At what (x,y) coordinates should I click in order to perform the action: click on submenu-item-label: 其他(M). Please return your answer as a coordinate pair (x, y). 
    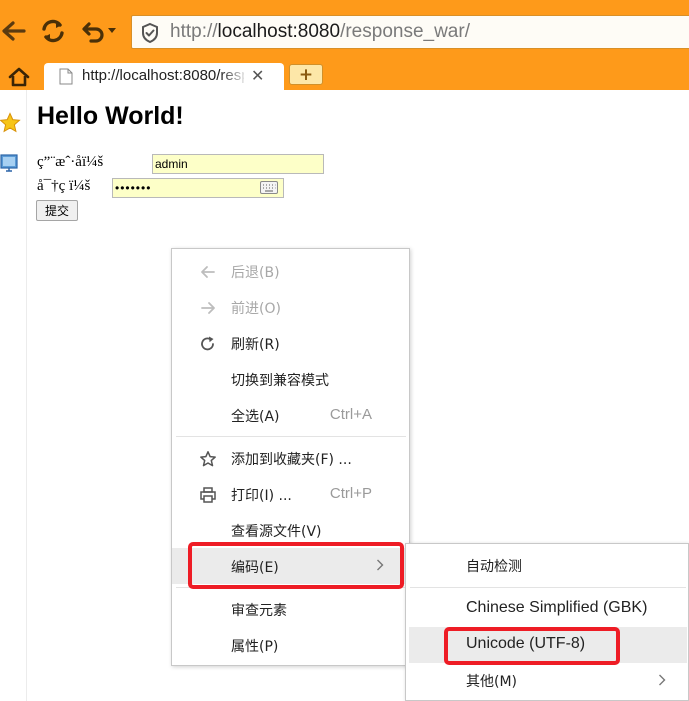
    Looking at the image, I should click on (492, 682).